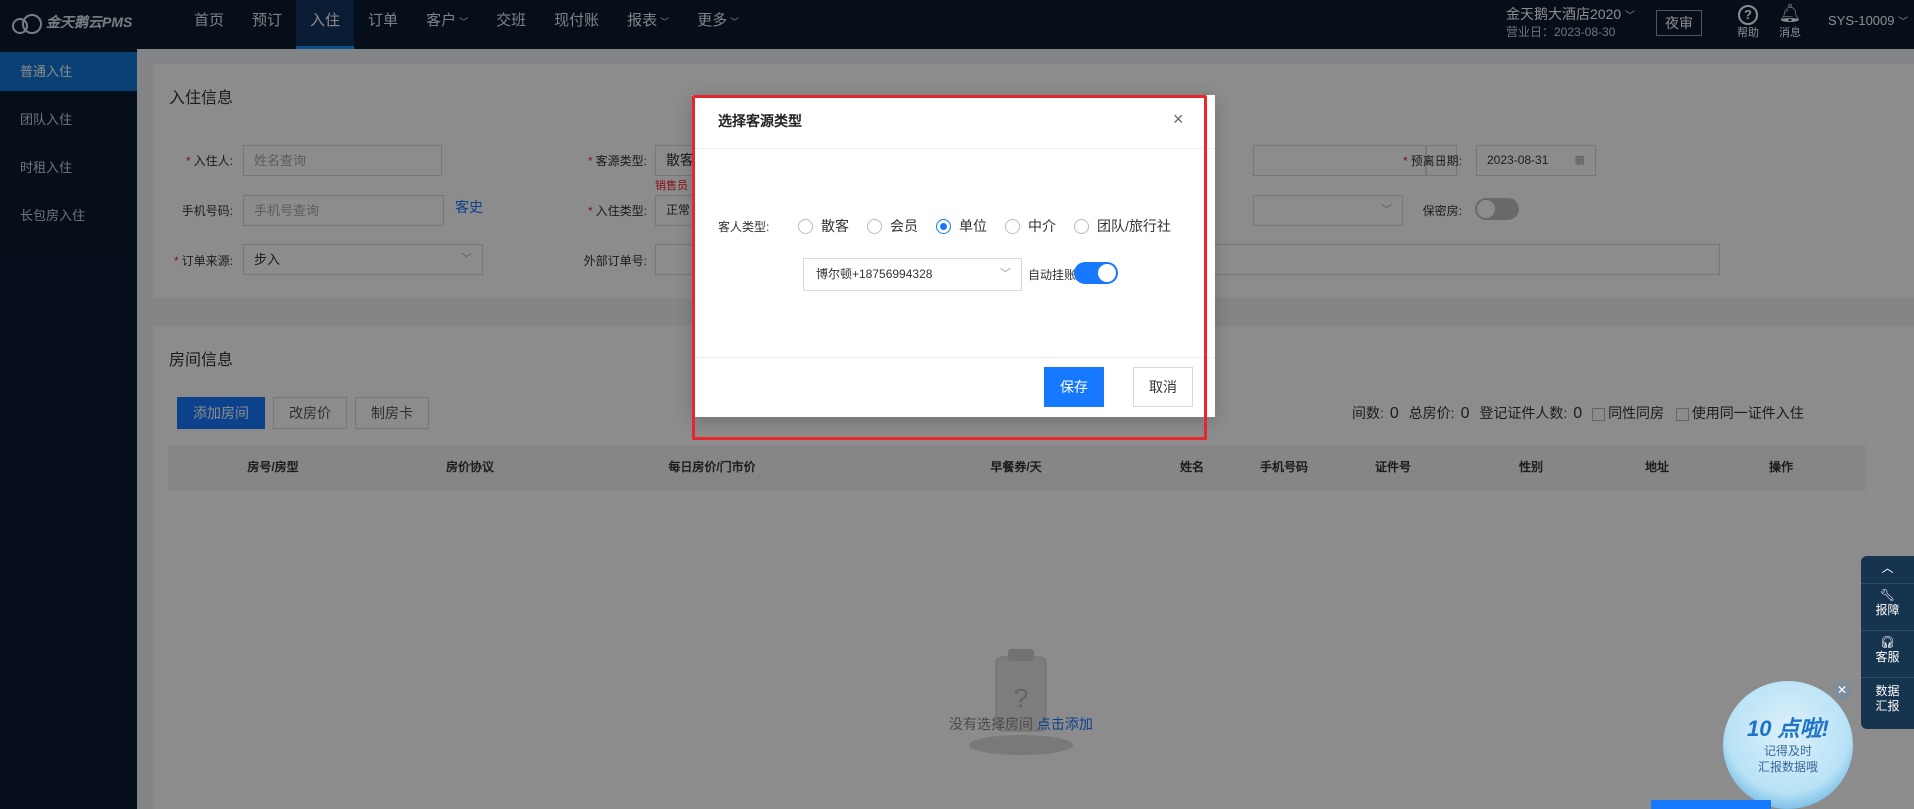 This screenshot has width=1914, height=809. What do you see at coordinates (1842, 690) in the screenshot?
I see `close-icon: ✕` at bounding box center [1842, 690].